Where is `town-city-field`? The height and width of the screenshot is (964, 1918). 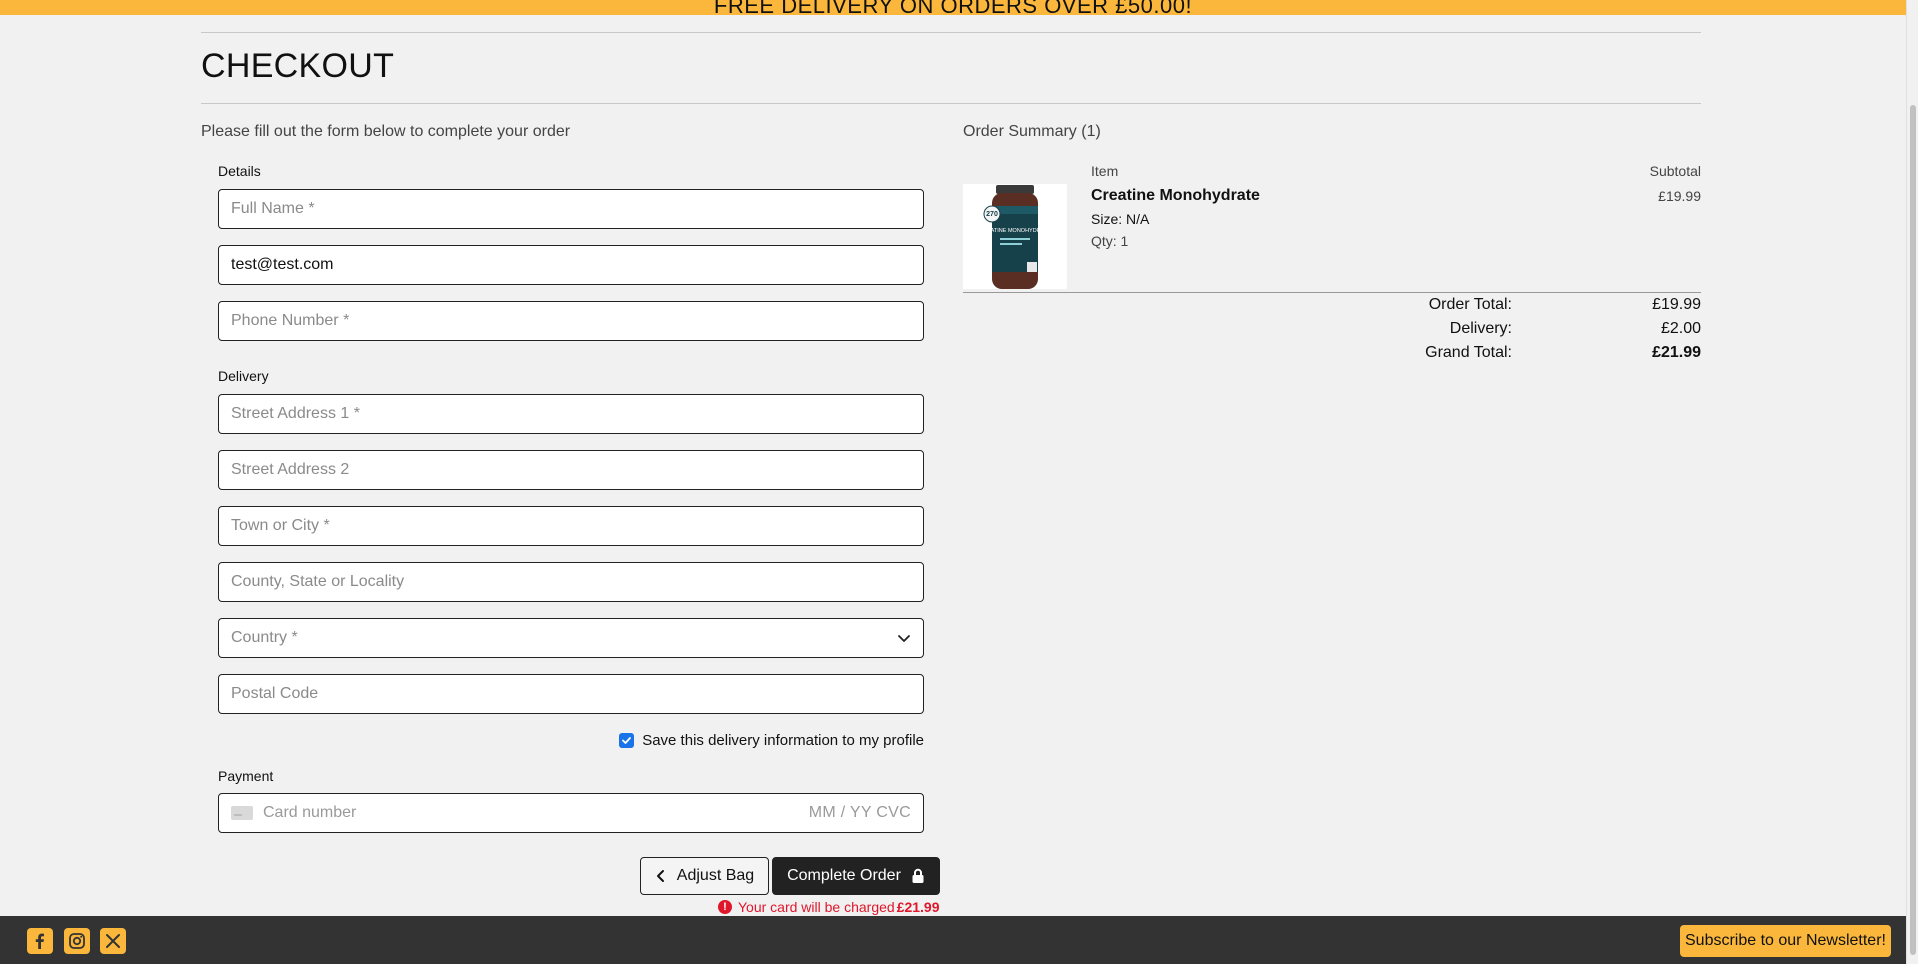
town-city-field is located at coordinates (571, 526).